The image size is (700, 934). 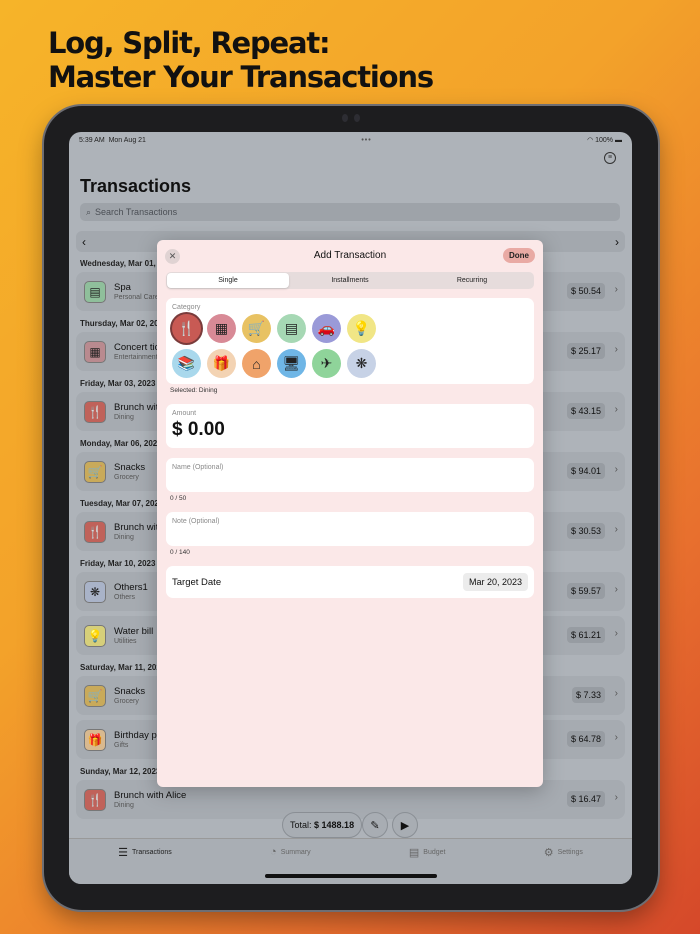 I want to click on play-icon: ▶, so click(x=405, y=825).